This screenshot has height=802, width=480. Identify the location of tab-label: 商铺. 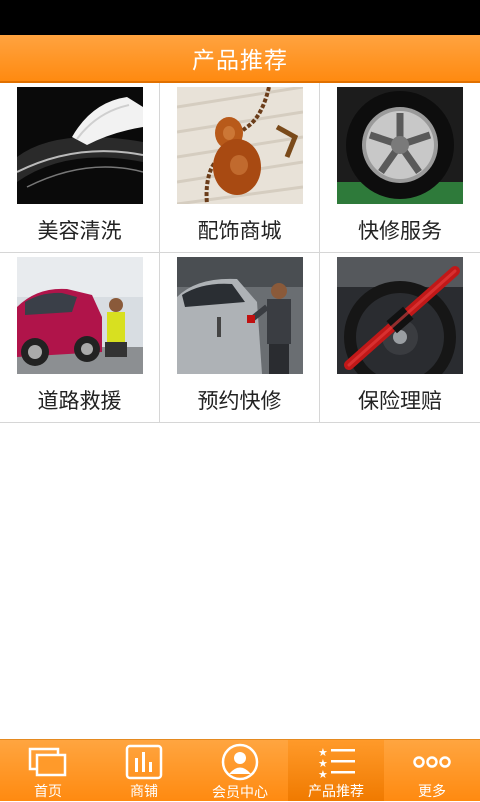
(144, 792).